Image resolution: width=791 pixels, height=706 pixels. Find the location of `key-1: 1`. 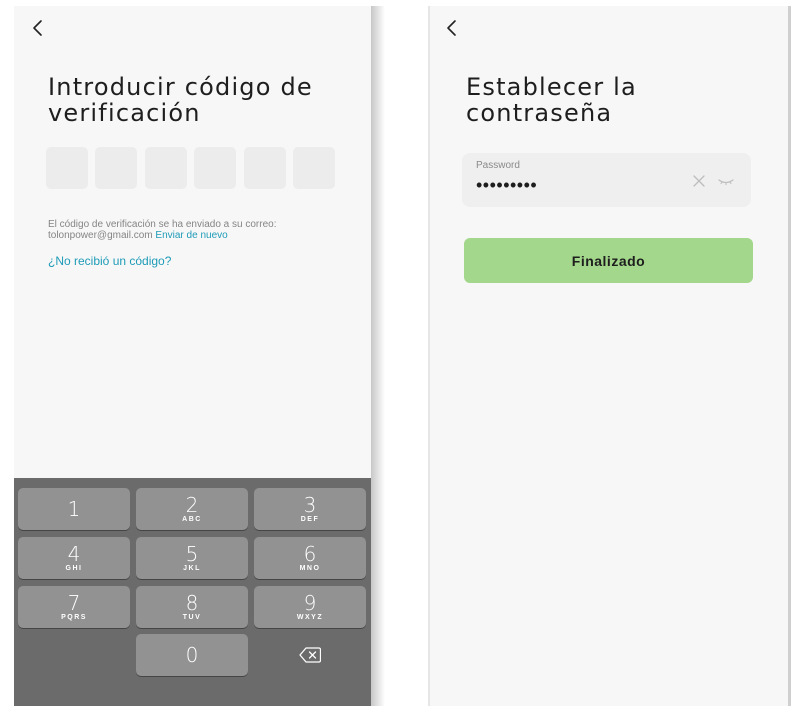

key-1: 1 is located at coordinates (74, 509).